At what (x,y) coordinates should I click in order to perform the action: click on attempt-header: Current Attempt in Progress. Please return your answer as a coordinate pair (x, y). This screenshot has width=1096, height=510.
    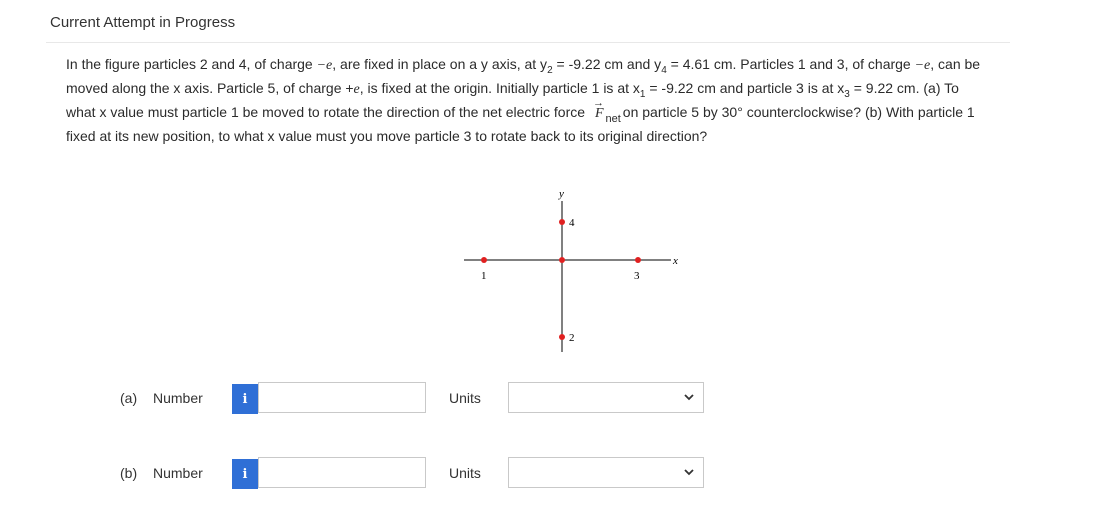
    Looking at the image, I should click on (143, 22).